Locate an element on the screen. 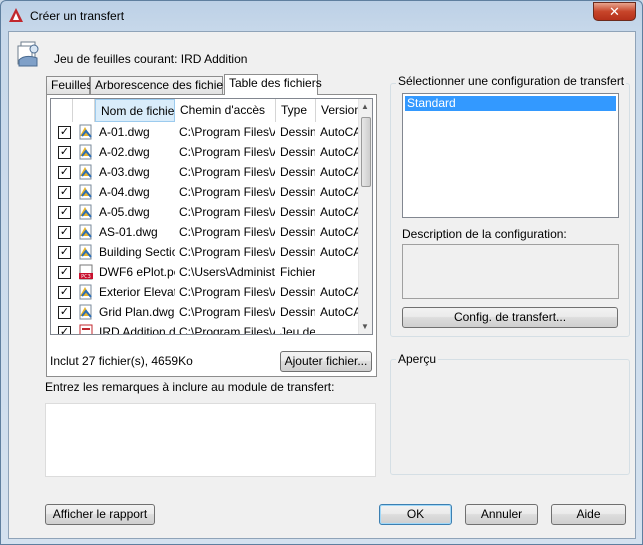  close-button: ✕ is located at coordinates (614, 11).